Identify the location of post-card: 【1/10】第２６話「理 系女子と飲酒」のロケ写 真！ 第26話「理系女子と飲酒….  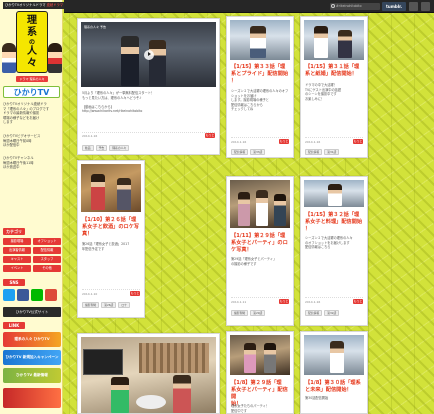
(111, 239).